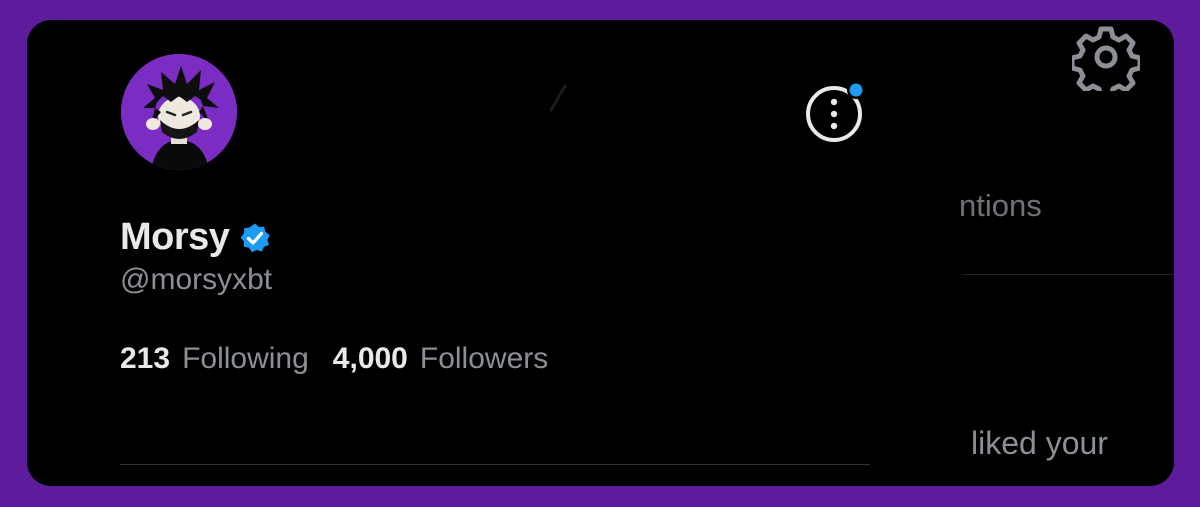  I want to click on display-name: Morsy, so click(175, 237).